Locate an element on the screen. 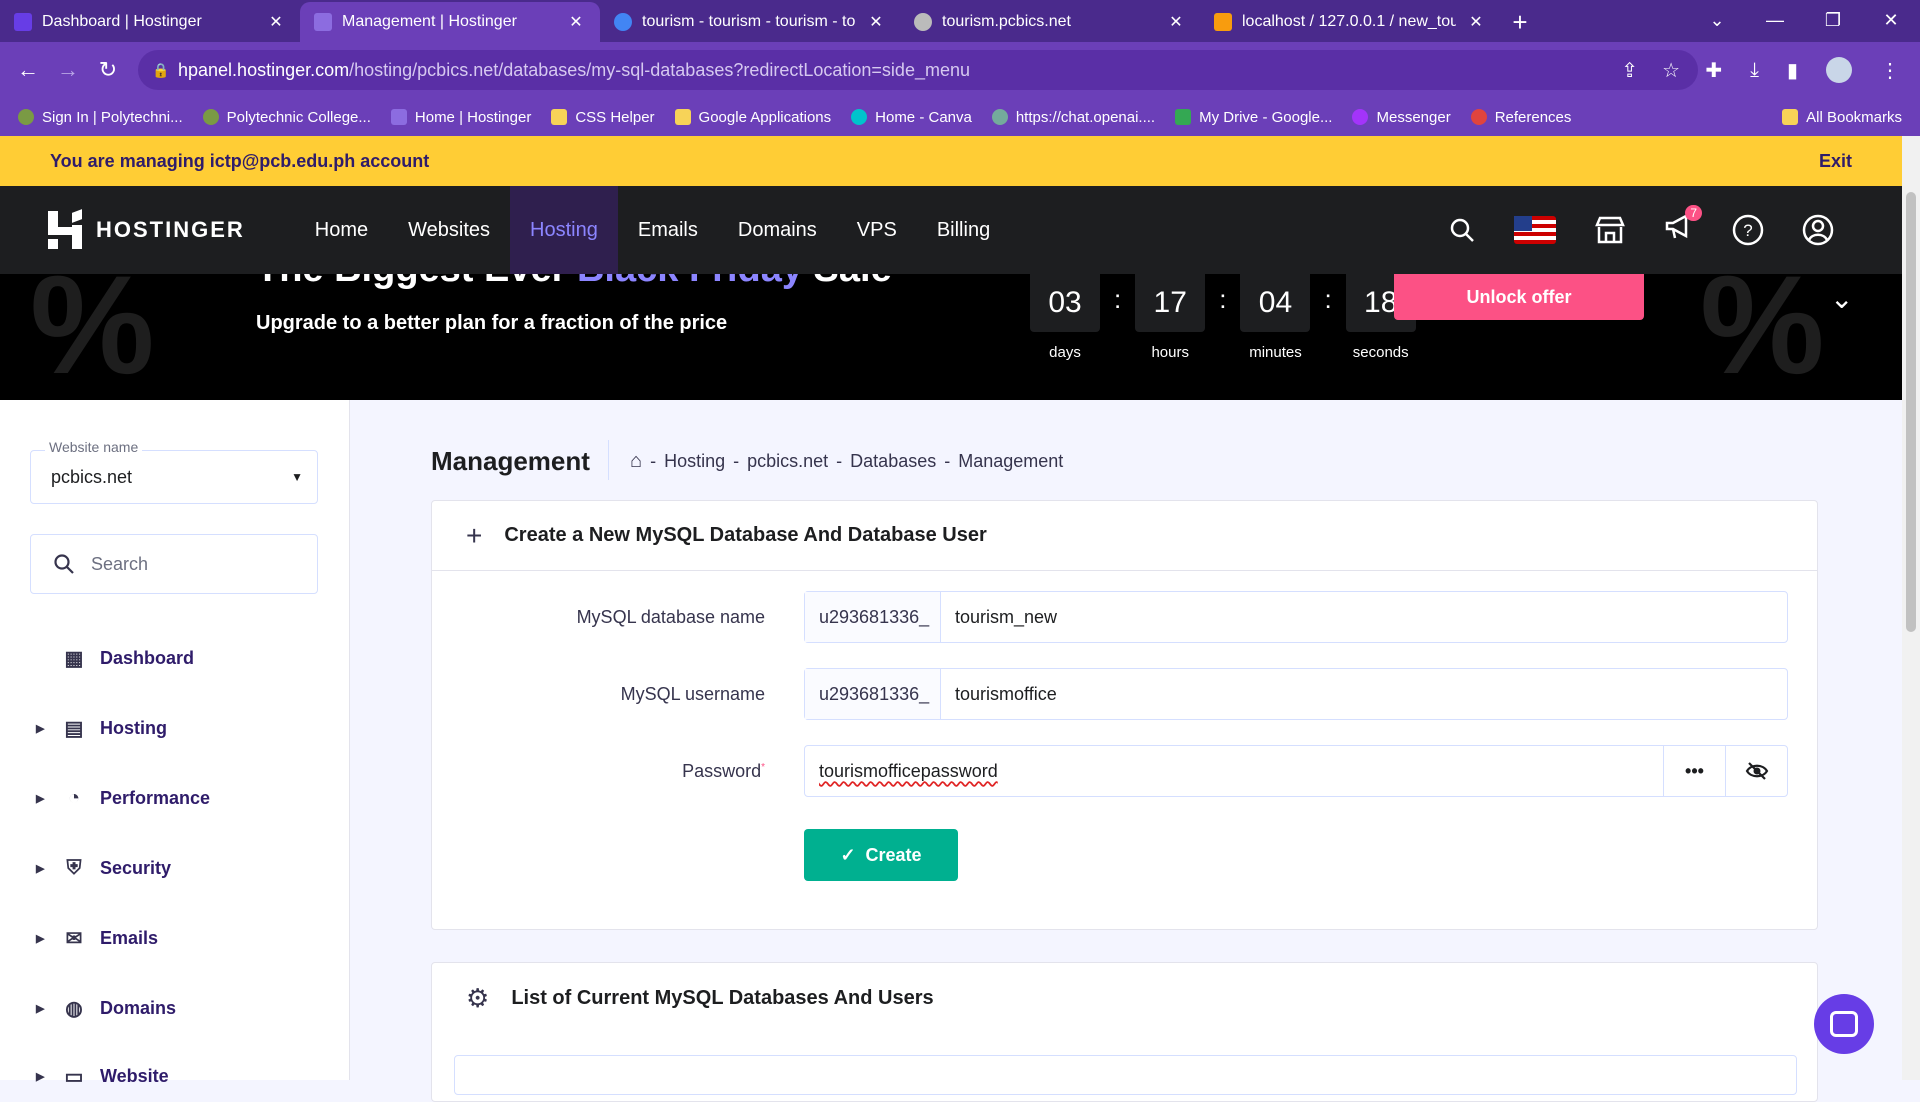  username-input: tourismoffice is located at coordinates (1364, 694).